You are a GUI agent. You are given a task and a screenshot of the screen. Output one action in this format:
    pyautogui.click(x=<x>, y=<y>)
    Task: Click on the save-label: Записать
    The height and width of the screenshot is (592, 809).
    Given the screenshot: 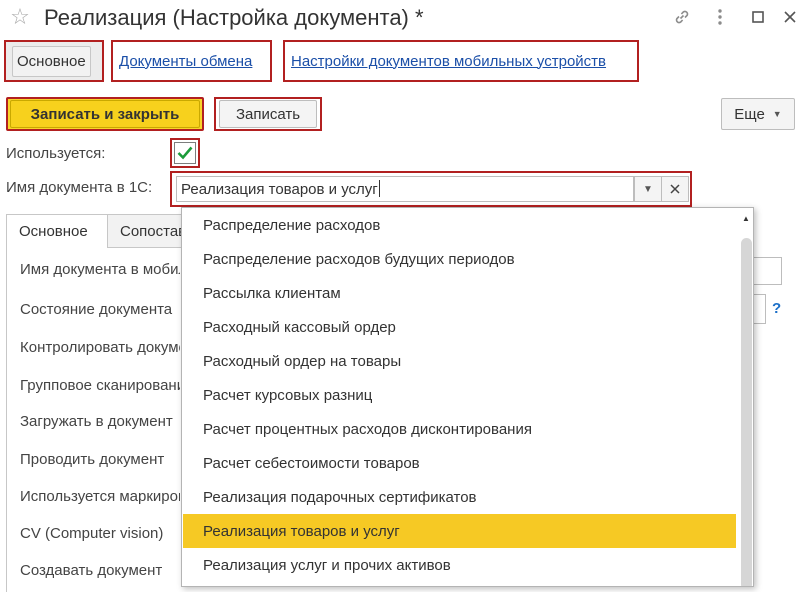 What is the action you would take?
    pyautogui.click(x=268, y=114)
    